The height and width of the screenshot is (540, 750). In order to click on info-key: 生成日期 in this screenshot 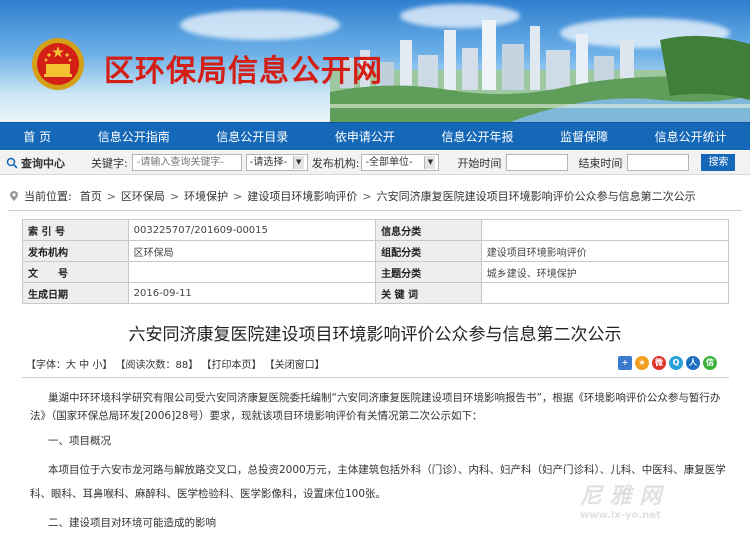, I will do `click(75, 293)`.